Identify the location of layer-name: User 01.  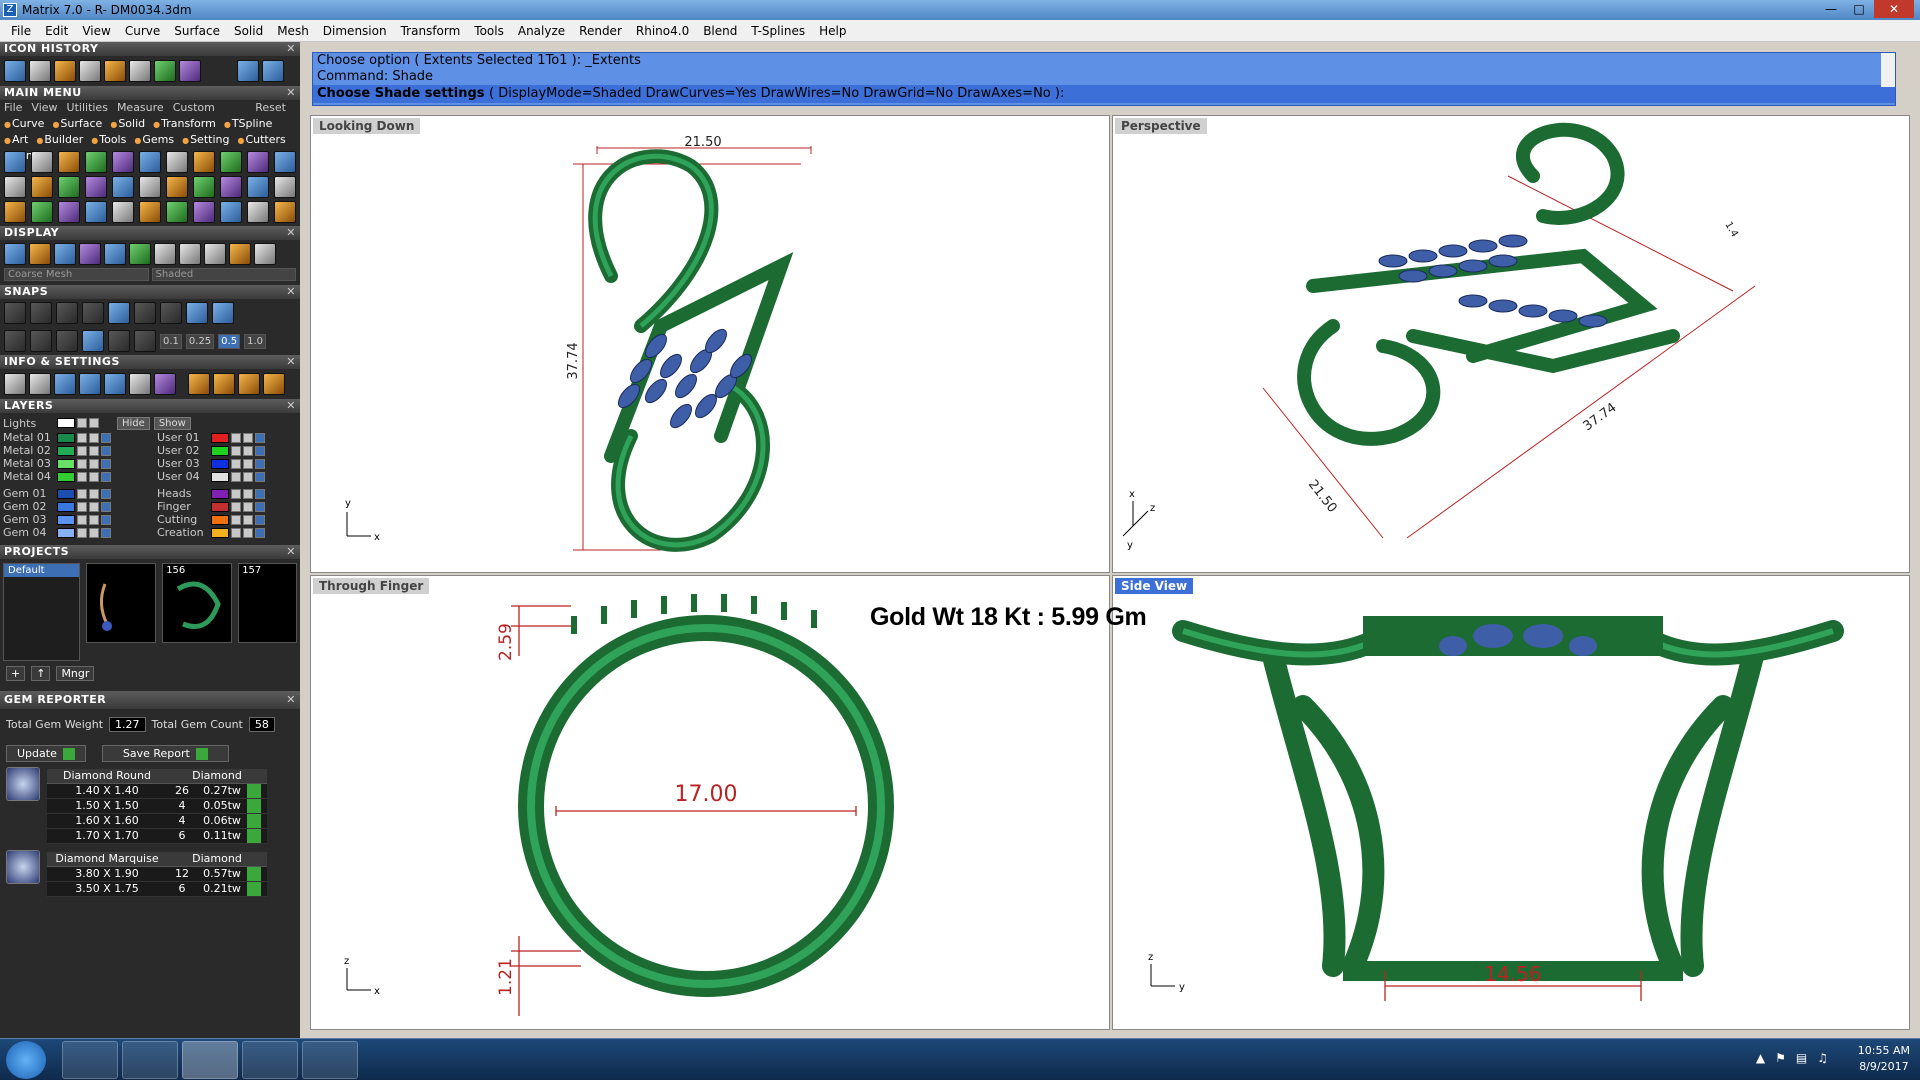
(183, 437).